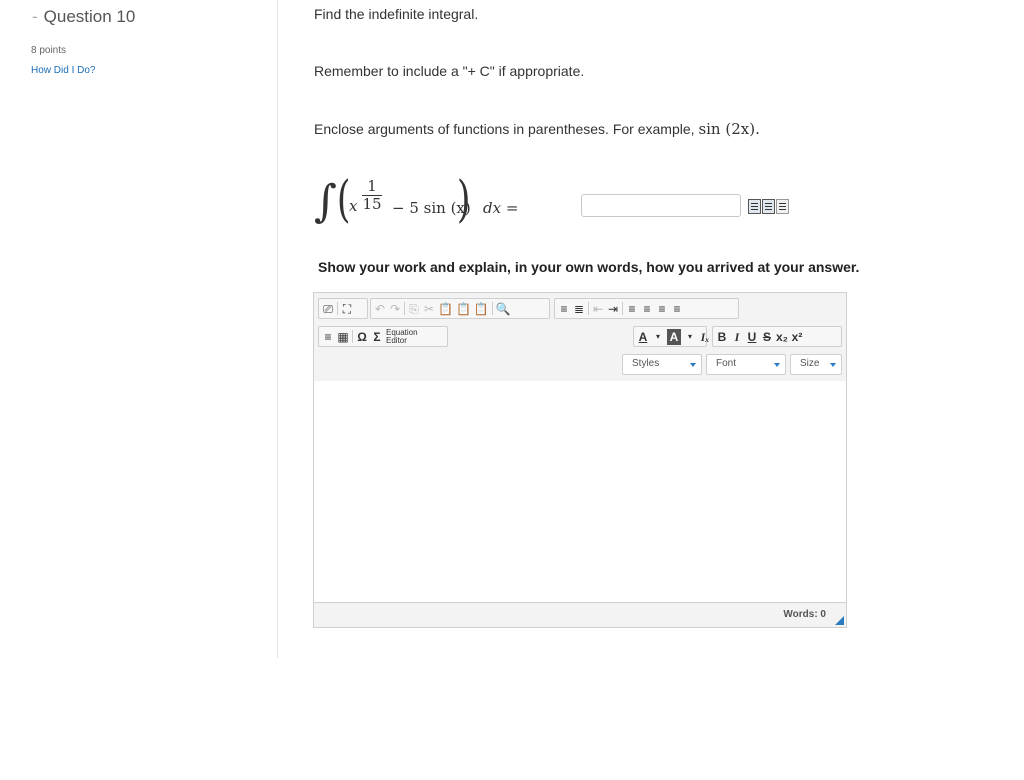 The width and height of the screenshot is (1024, 780). What do you see at coordinates (643, 337) in the screenshot?
I see `text-color-button: A` at bounding box center [643, 337].